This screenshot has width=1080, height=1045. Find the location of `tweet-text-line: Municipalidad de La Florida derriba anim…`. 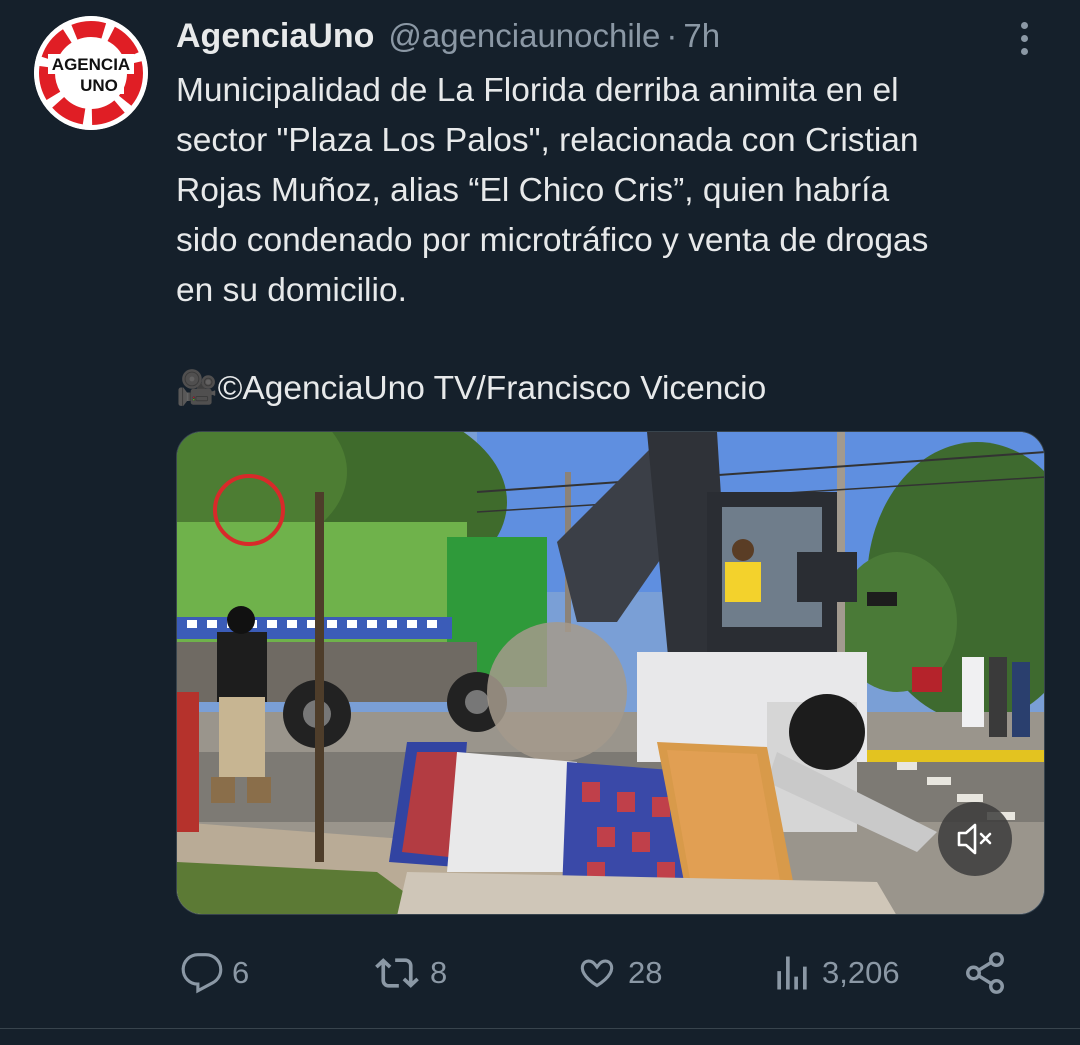

tweet-text-line: Municipalidad de La Florida derriba anim… is located at coordinates (537, 90).